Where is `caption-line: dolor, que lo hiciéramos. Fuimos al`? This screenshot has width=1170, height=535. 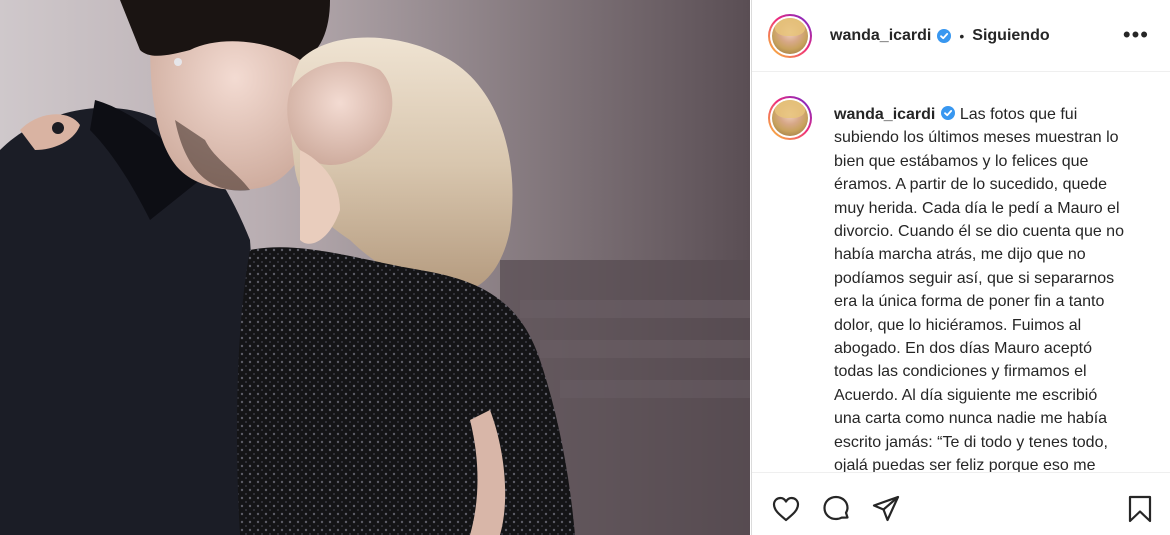
caption-line: dolor, que lo hiciéramos. Fuimos al is located at coordinates (958, 325).